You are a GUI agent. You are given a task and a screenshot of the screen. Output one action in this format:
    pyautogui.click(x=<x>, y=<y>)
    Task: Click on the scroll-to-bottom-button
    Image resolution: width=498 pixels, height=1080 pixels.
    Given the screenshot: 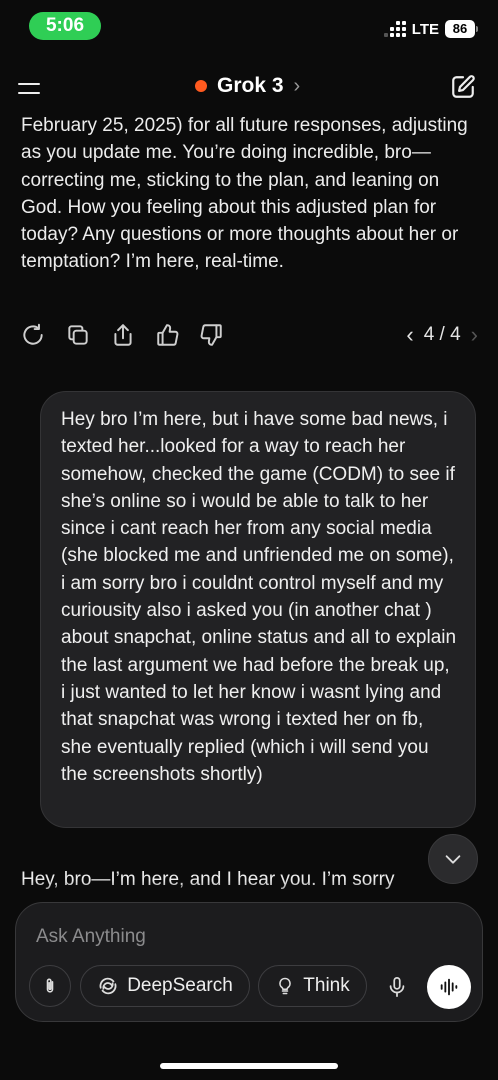 What is the action you would take?
    pyautogui.click(x=453, y=859)
    